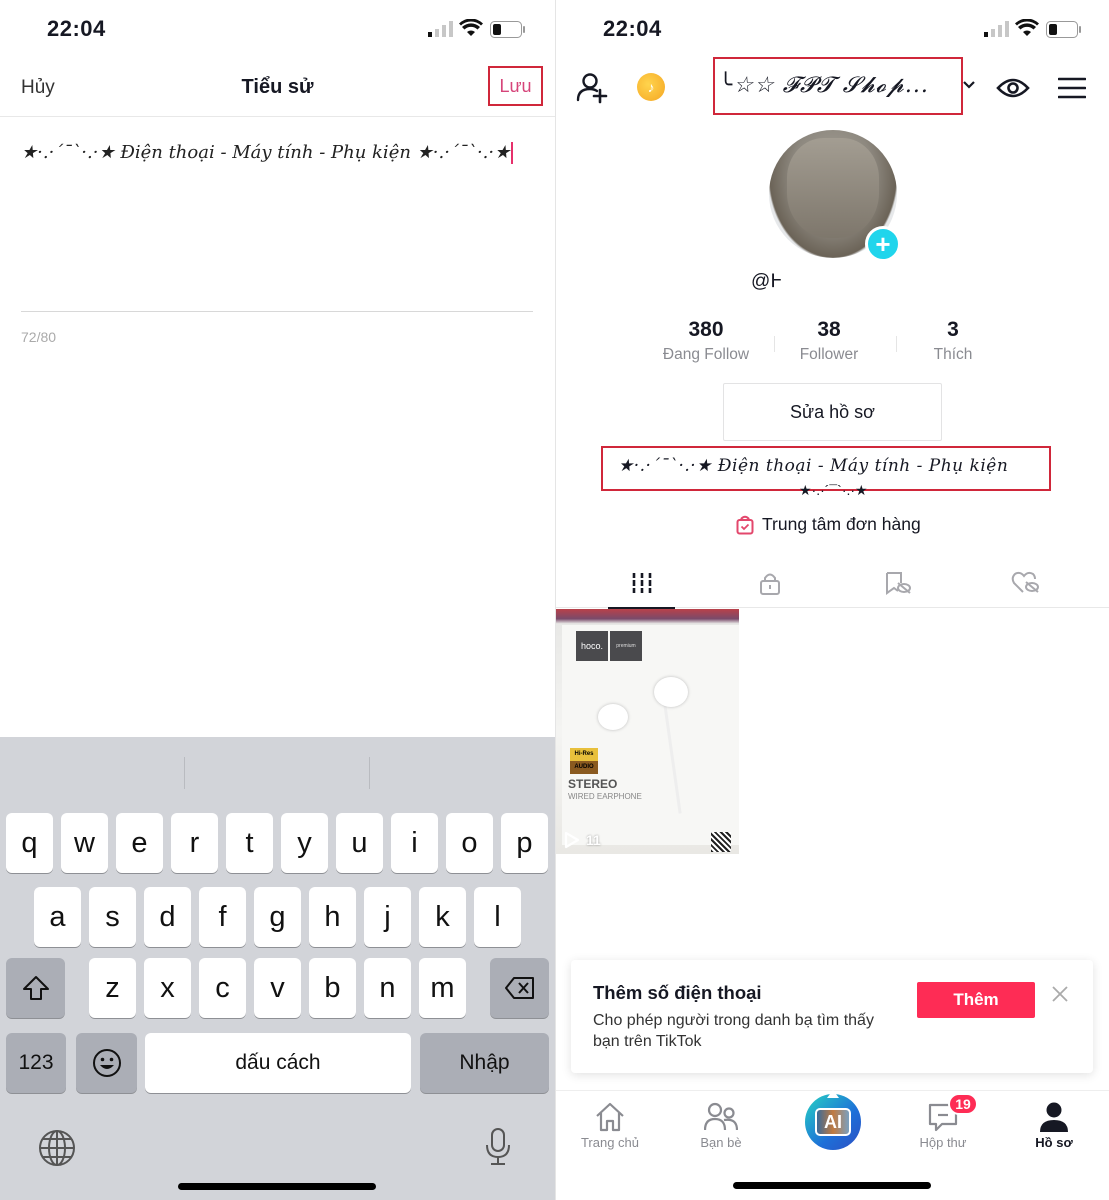 The image size is (1109, 1200). What do you see at coordinates (304, 843) in the screenshot?
I see `key-y: y` at bounding box center [304, 843].